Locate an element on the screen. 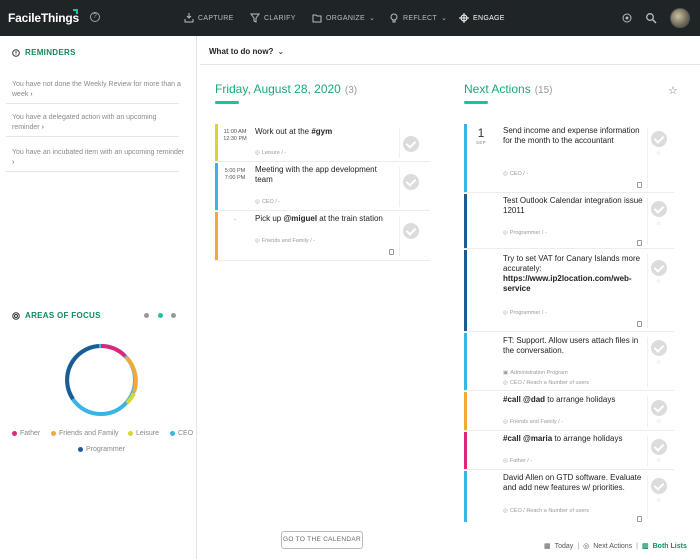 The height and width of the screenshot is (559, 700). task-title: Work out at the #gym is located at coordinates (325, 132).